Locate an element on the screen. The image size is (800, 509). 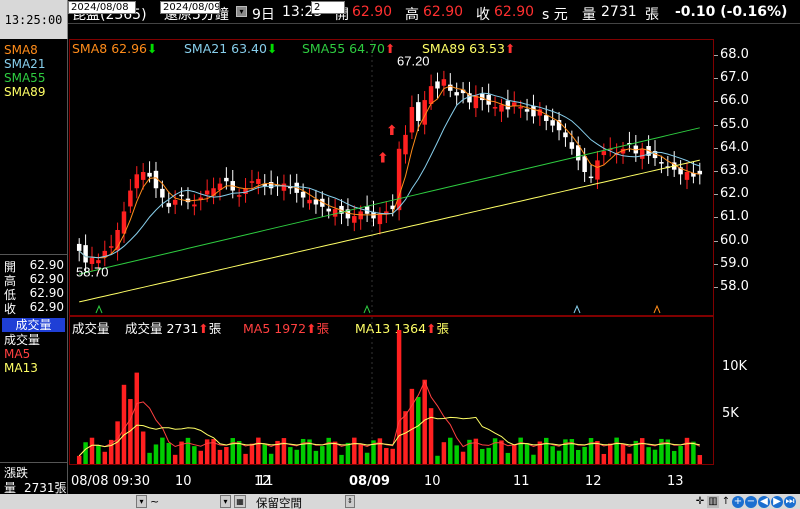
end-date-input is located at coordinates (190, 7).